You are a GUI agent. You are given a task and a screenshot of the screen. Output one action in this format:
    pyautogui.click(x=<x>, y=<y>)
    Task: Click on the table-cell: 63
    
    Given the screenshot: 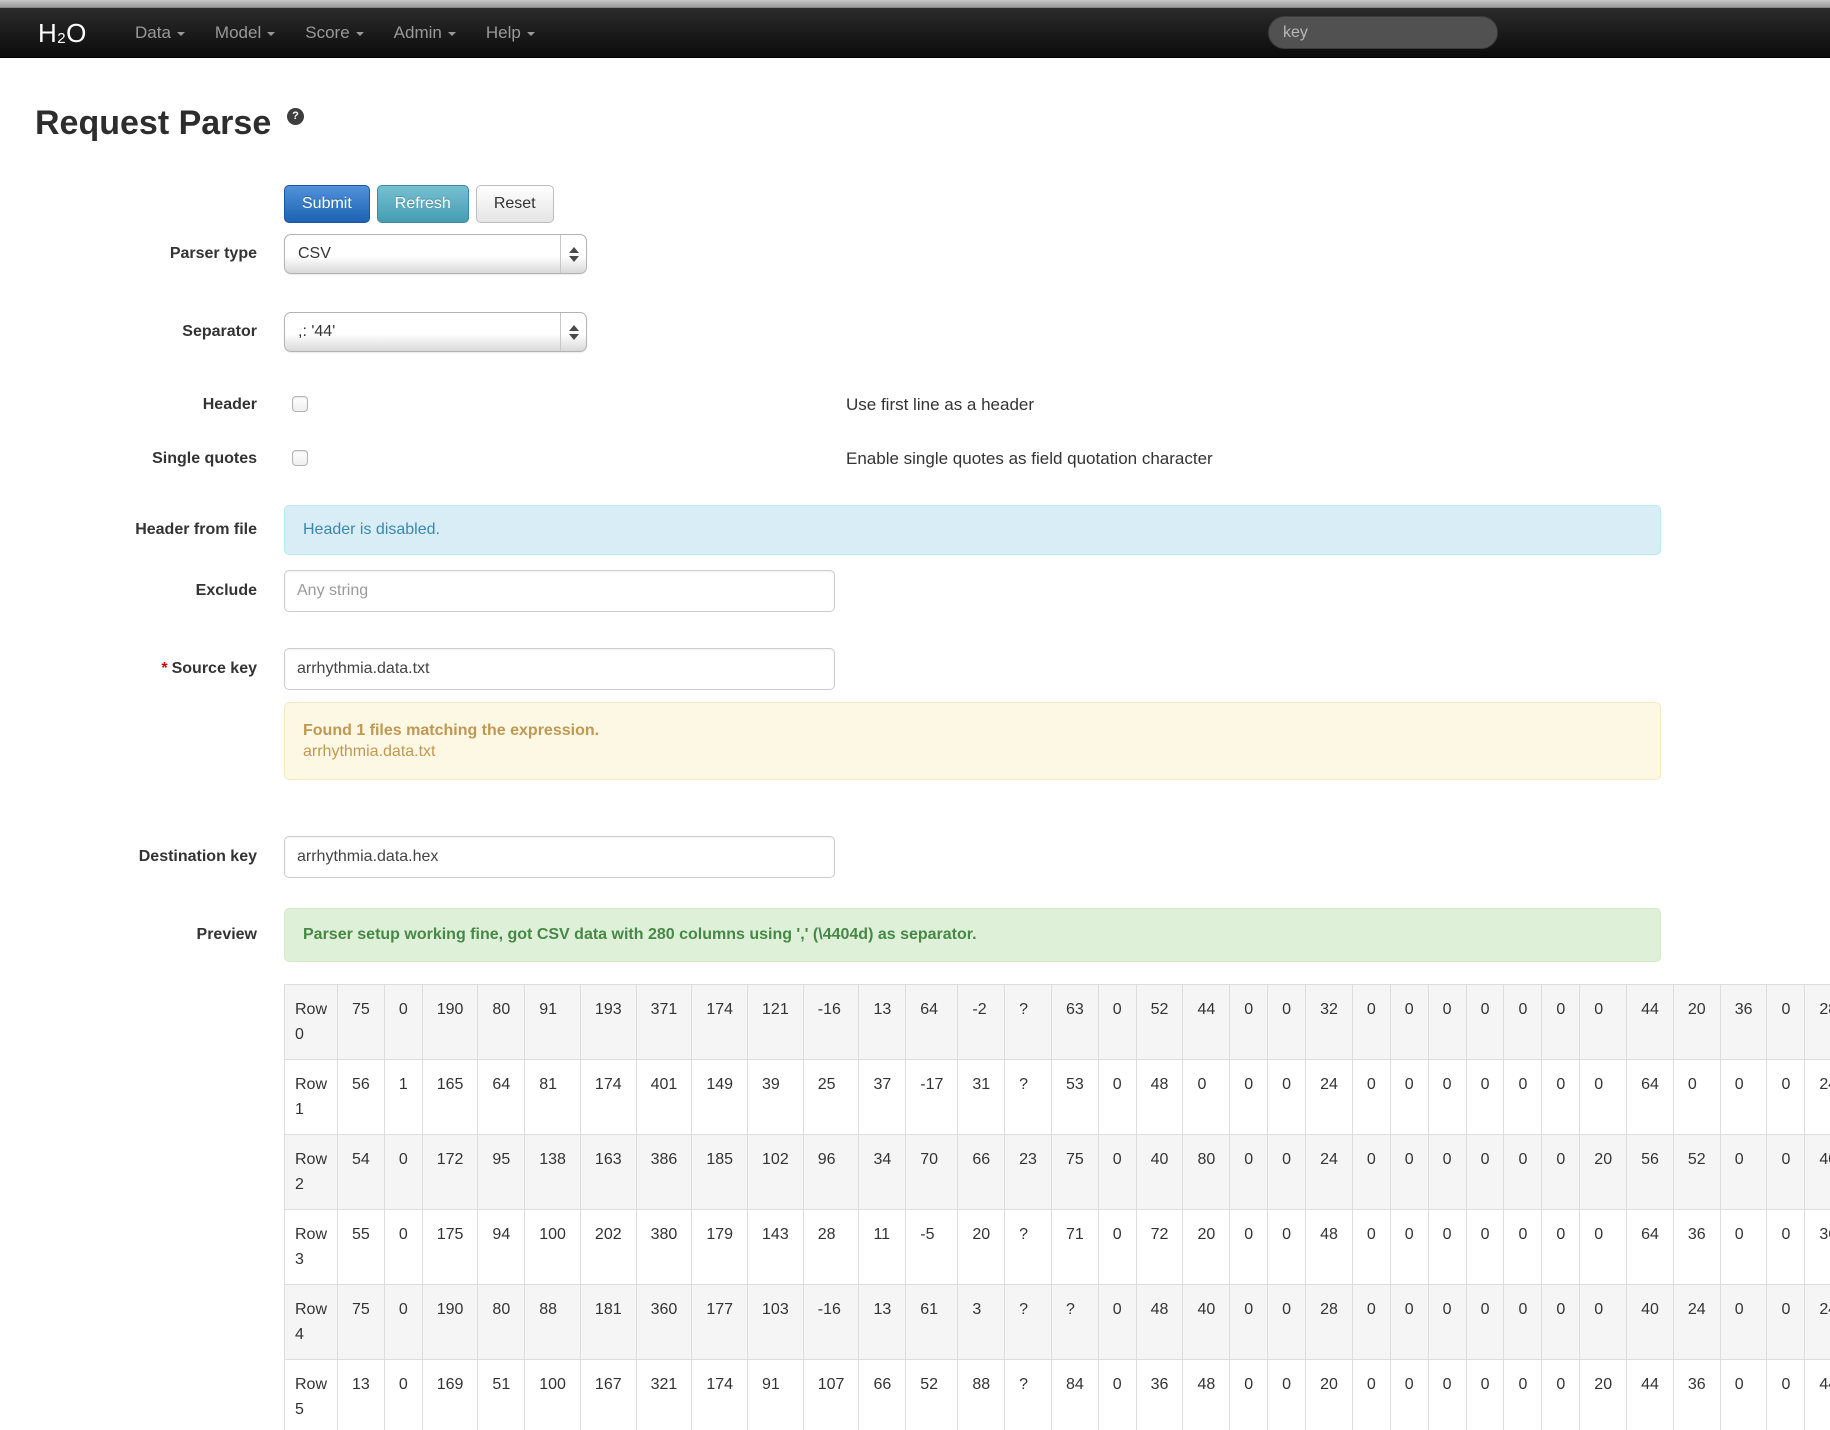 What is the action you would take?
    pyautogui.click(x=1074, y=1022)
    